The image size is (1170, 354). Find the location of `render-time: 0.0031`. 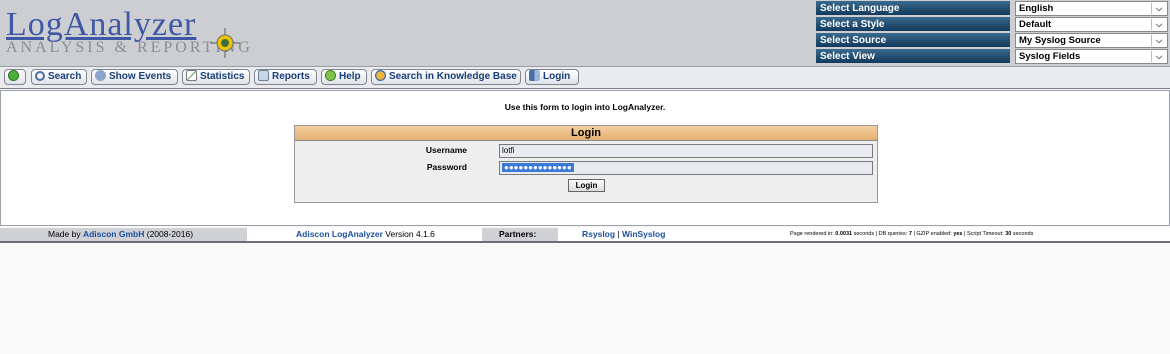

render-time: 0.0031 is located at coordinates (844, 234).